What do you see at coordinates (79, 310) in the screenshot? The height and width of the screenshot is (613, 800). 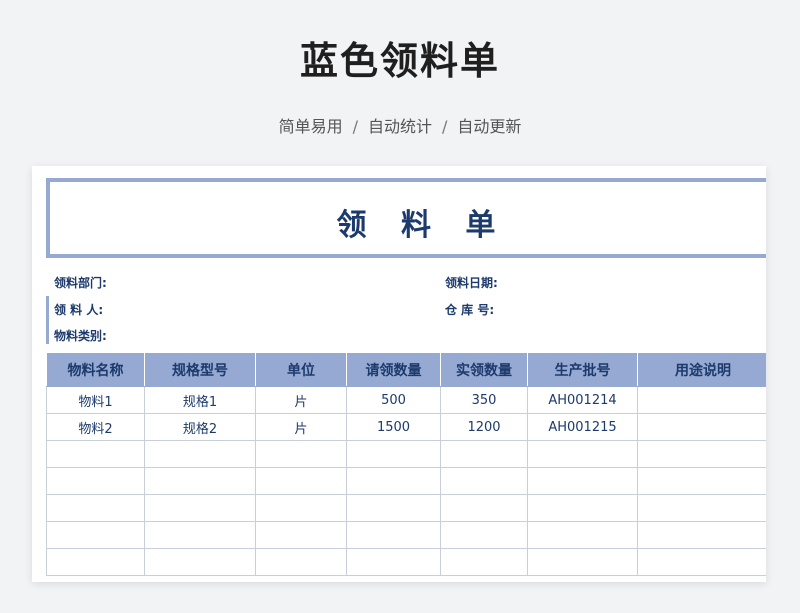 I see `field-person-label: 领 料 人:` at bounding box center [79, 310].